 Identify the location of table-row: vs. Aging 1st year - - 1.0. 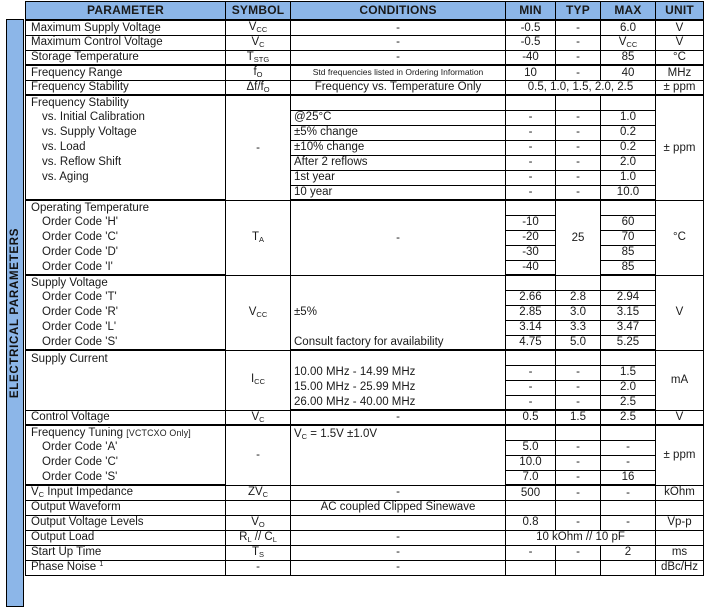
(364, 177).